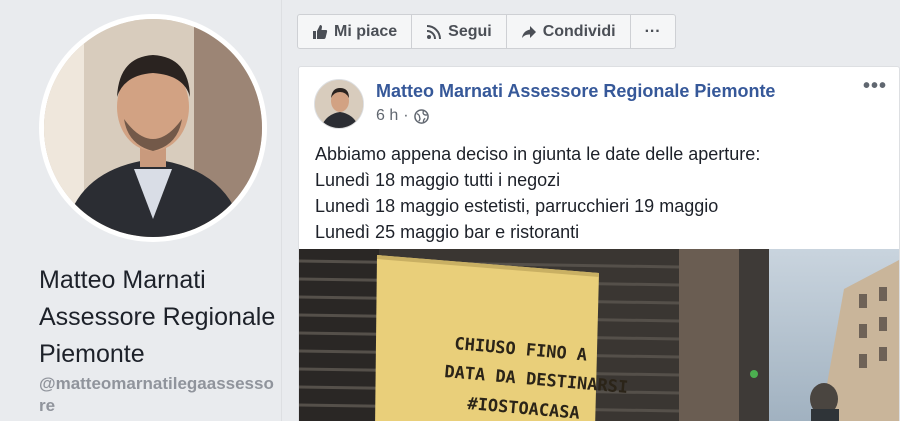  Describe the element at coordinates (875, 86) in the screenshot. I see `post-menu-button: •••` at that location.